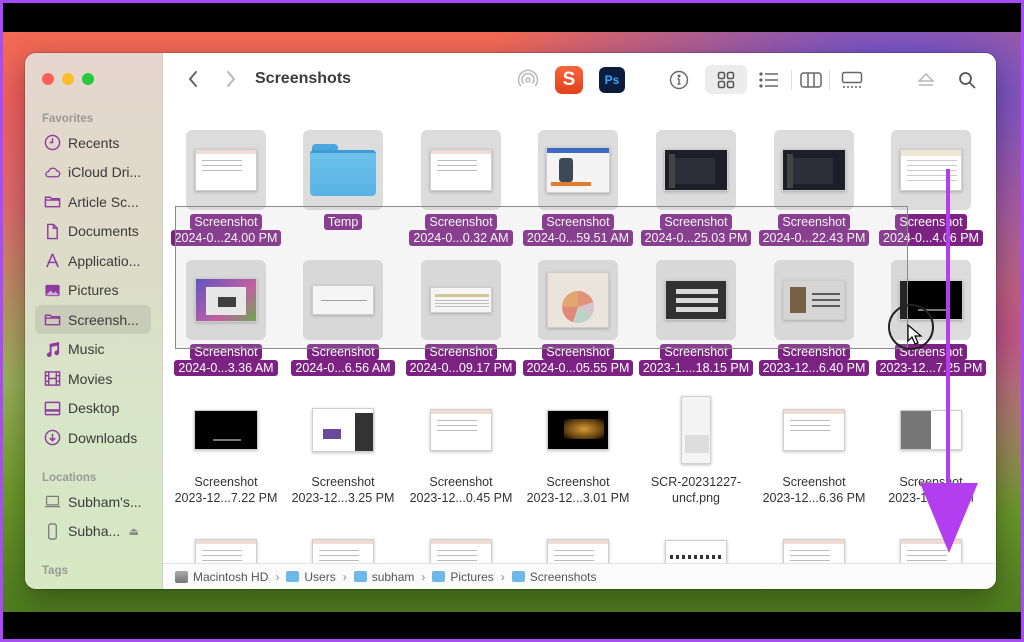 This screenshot has width=1024, height=642. What do you see at coordinates (726, 79) in the screenshot?
I see `icon-view-button` at bounding box center [726, 79].